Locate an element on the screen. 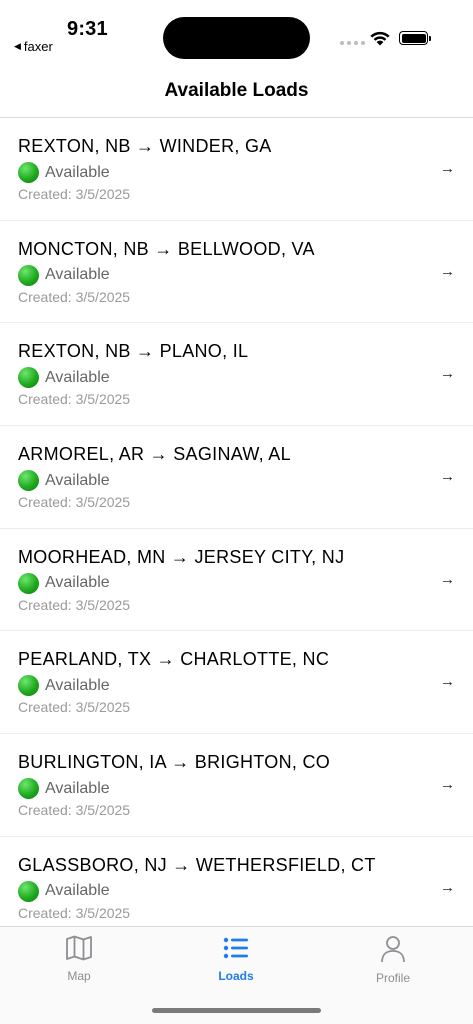  page-title: Available Loads is located at coordinates (236, 90).